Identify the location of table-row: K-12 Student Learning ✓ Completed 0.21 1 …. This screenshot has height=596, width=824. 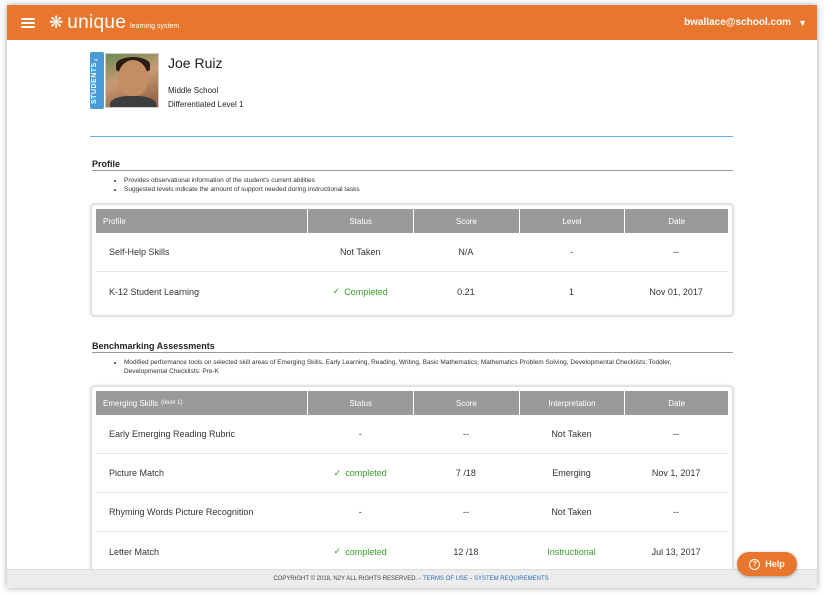
(412, 291).